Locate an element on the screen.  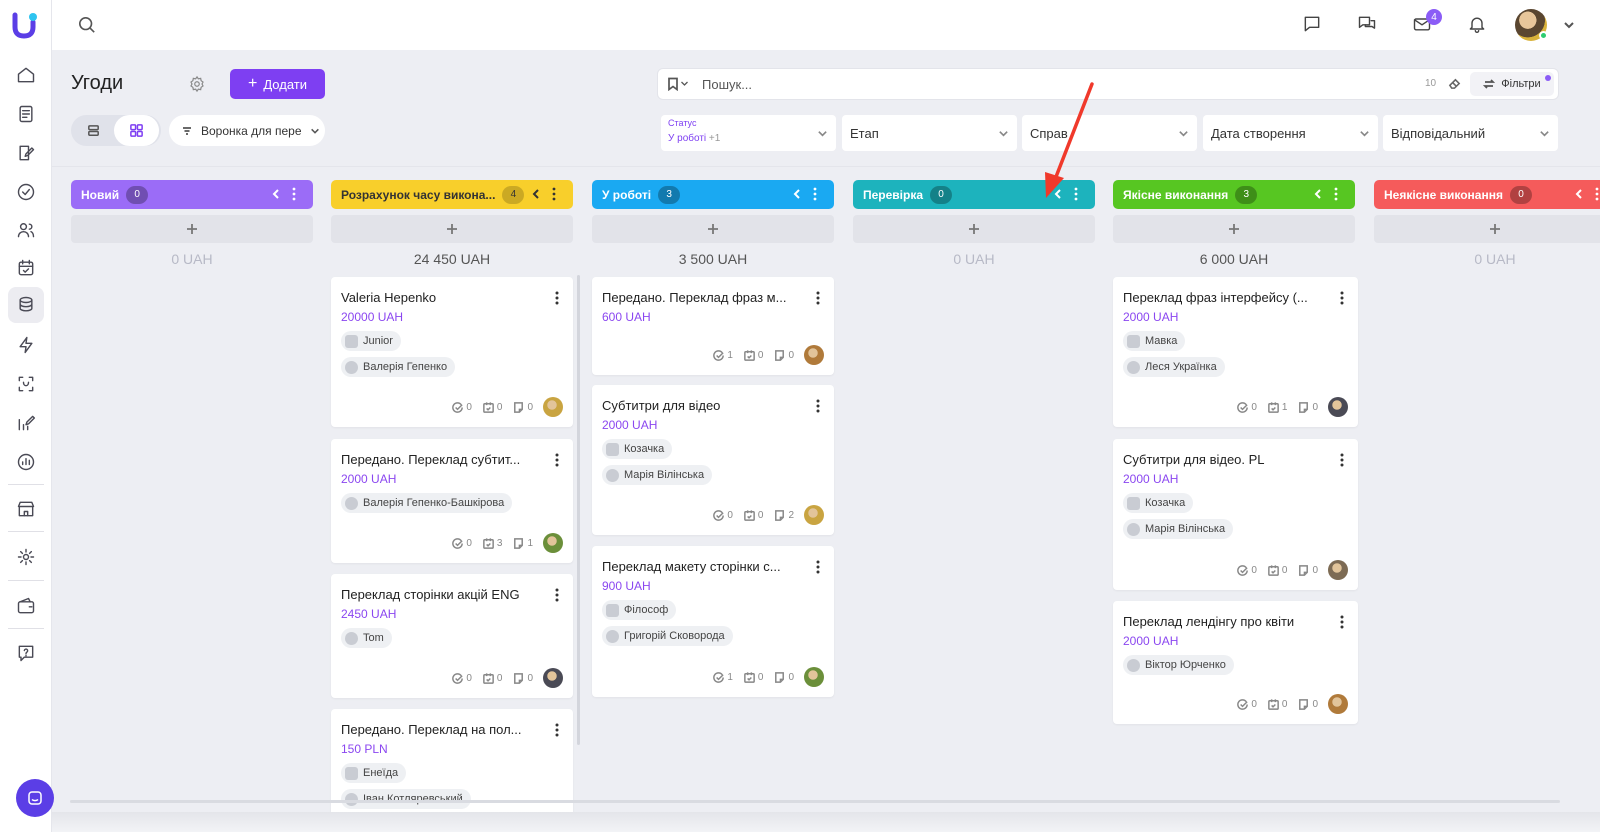
column-header: Неякісне виконання 0 is located at coordinates (1487, 194).